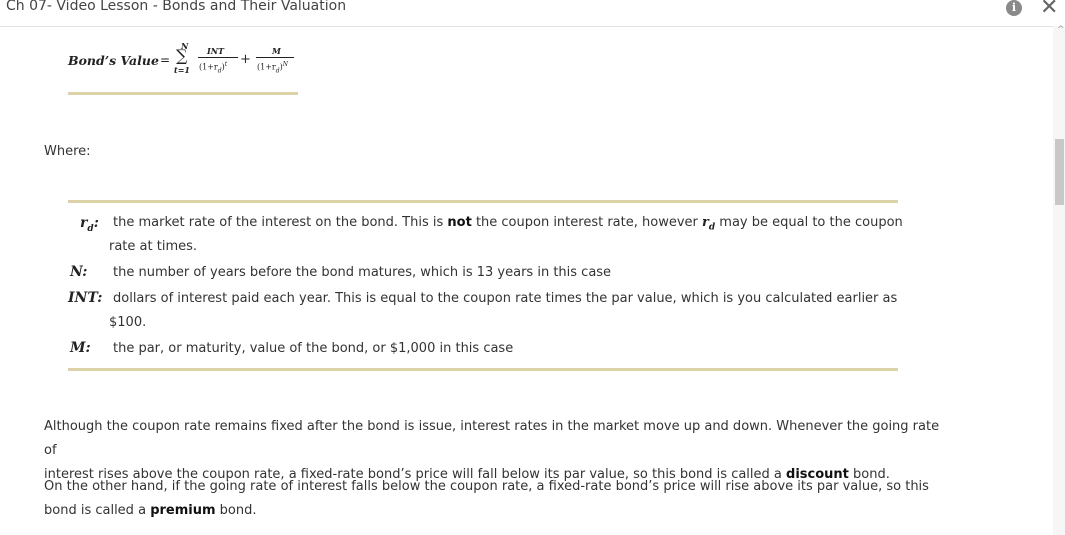 The image size is (1065, 535). What do you see at coordinates (67, 151) in the screenshot?
I see `where-label: Where:` at bounding box center [67, 151].